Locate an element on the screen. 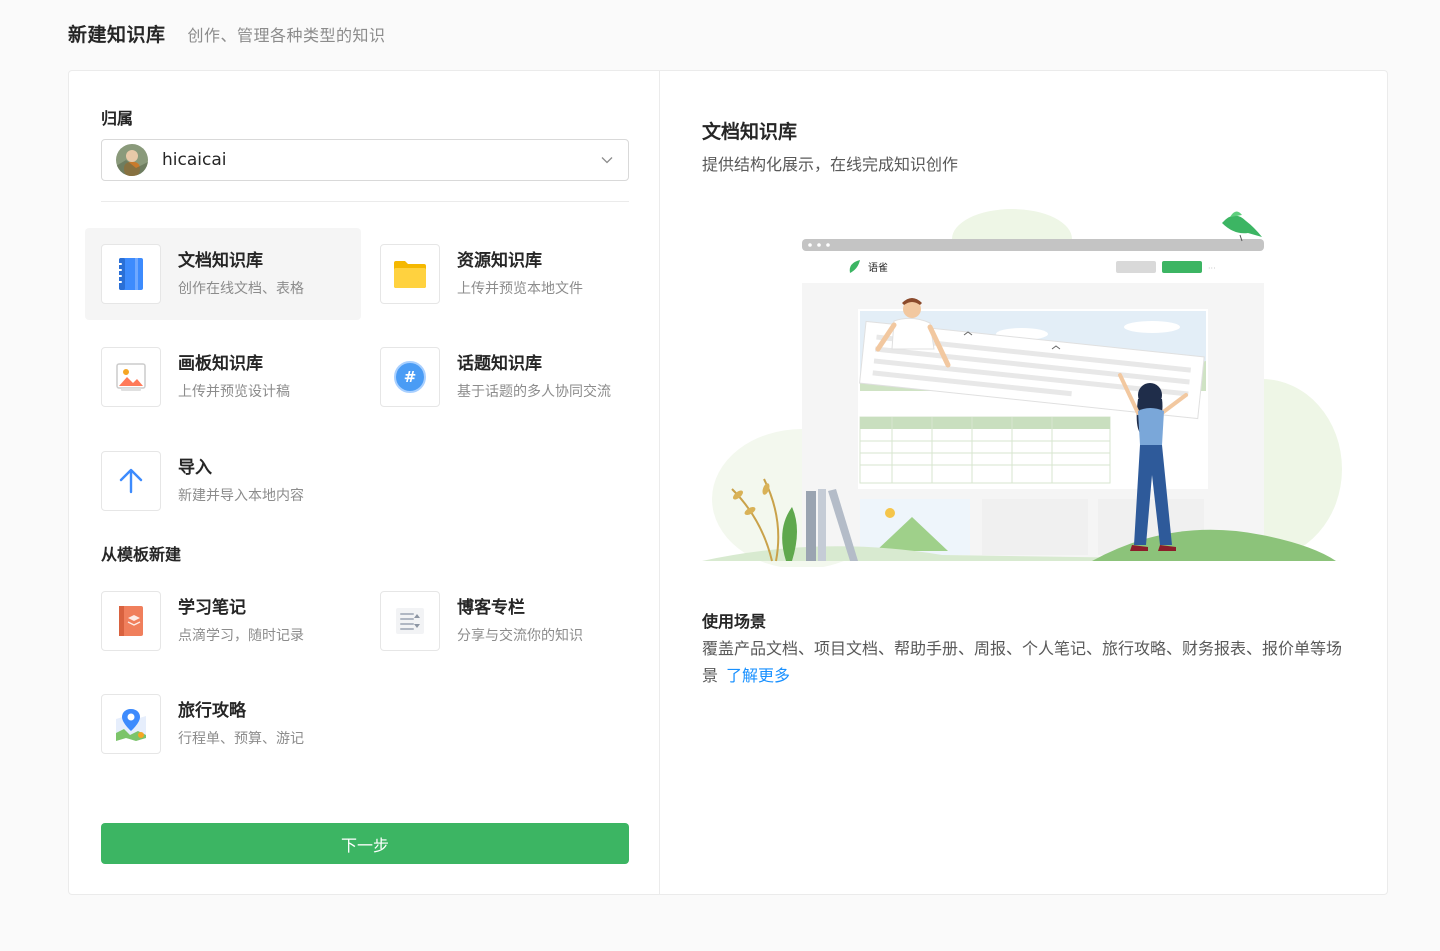  option-desc: 创作在线文档、表格 is located at coordinates (241, 289).